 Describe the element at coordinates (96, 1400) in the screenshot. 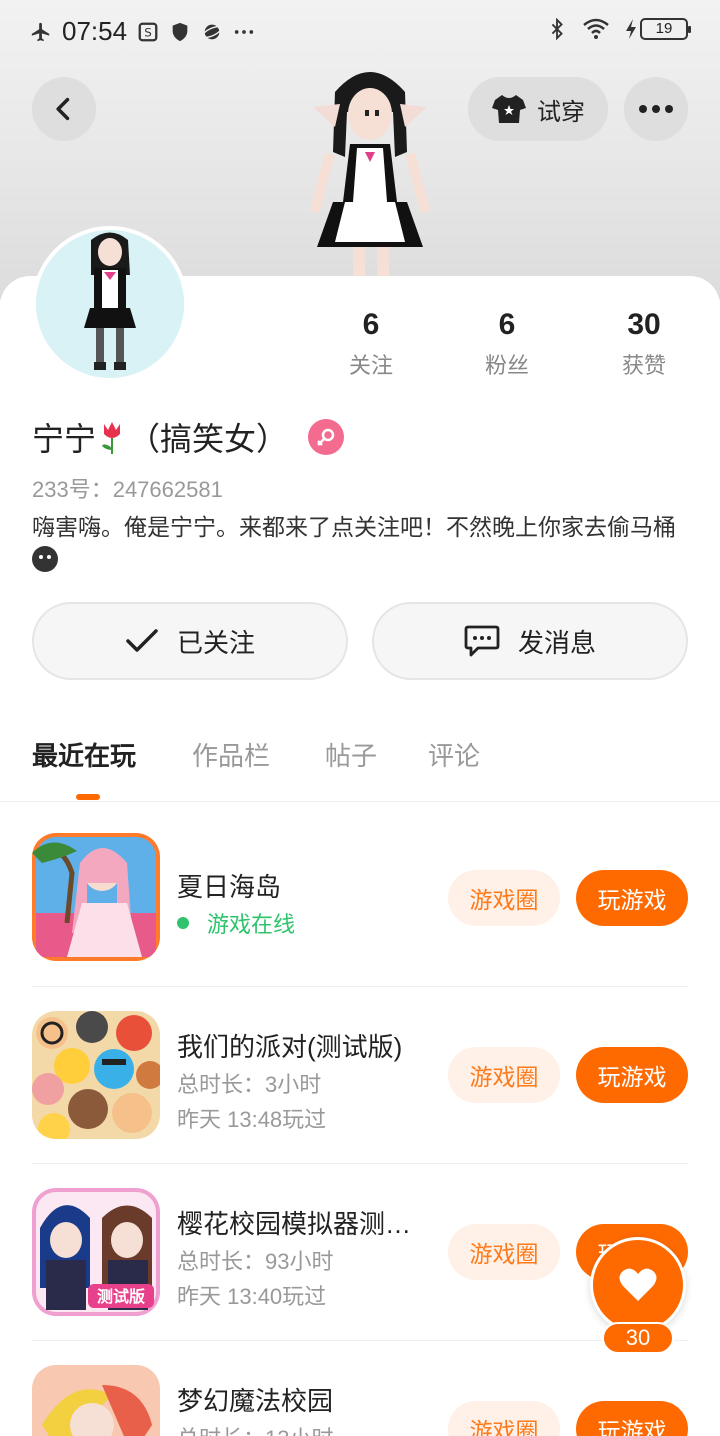

I see `game-icon-magic-school` at that location.